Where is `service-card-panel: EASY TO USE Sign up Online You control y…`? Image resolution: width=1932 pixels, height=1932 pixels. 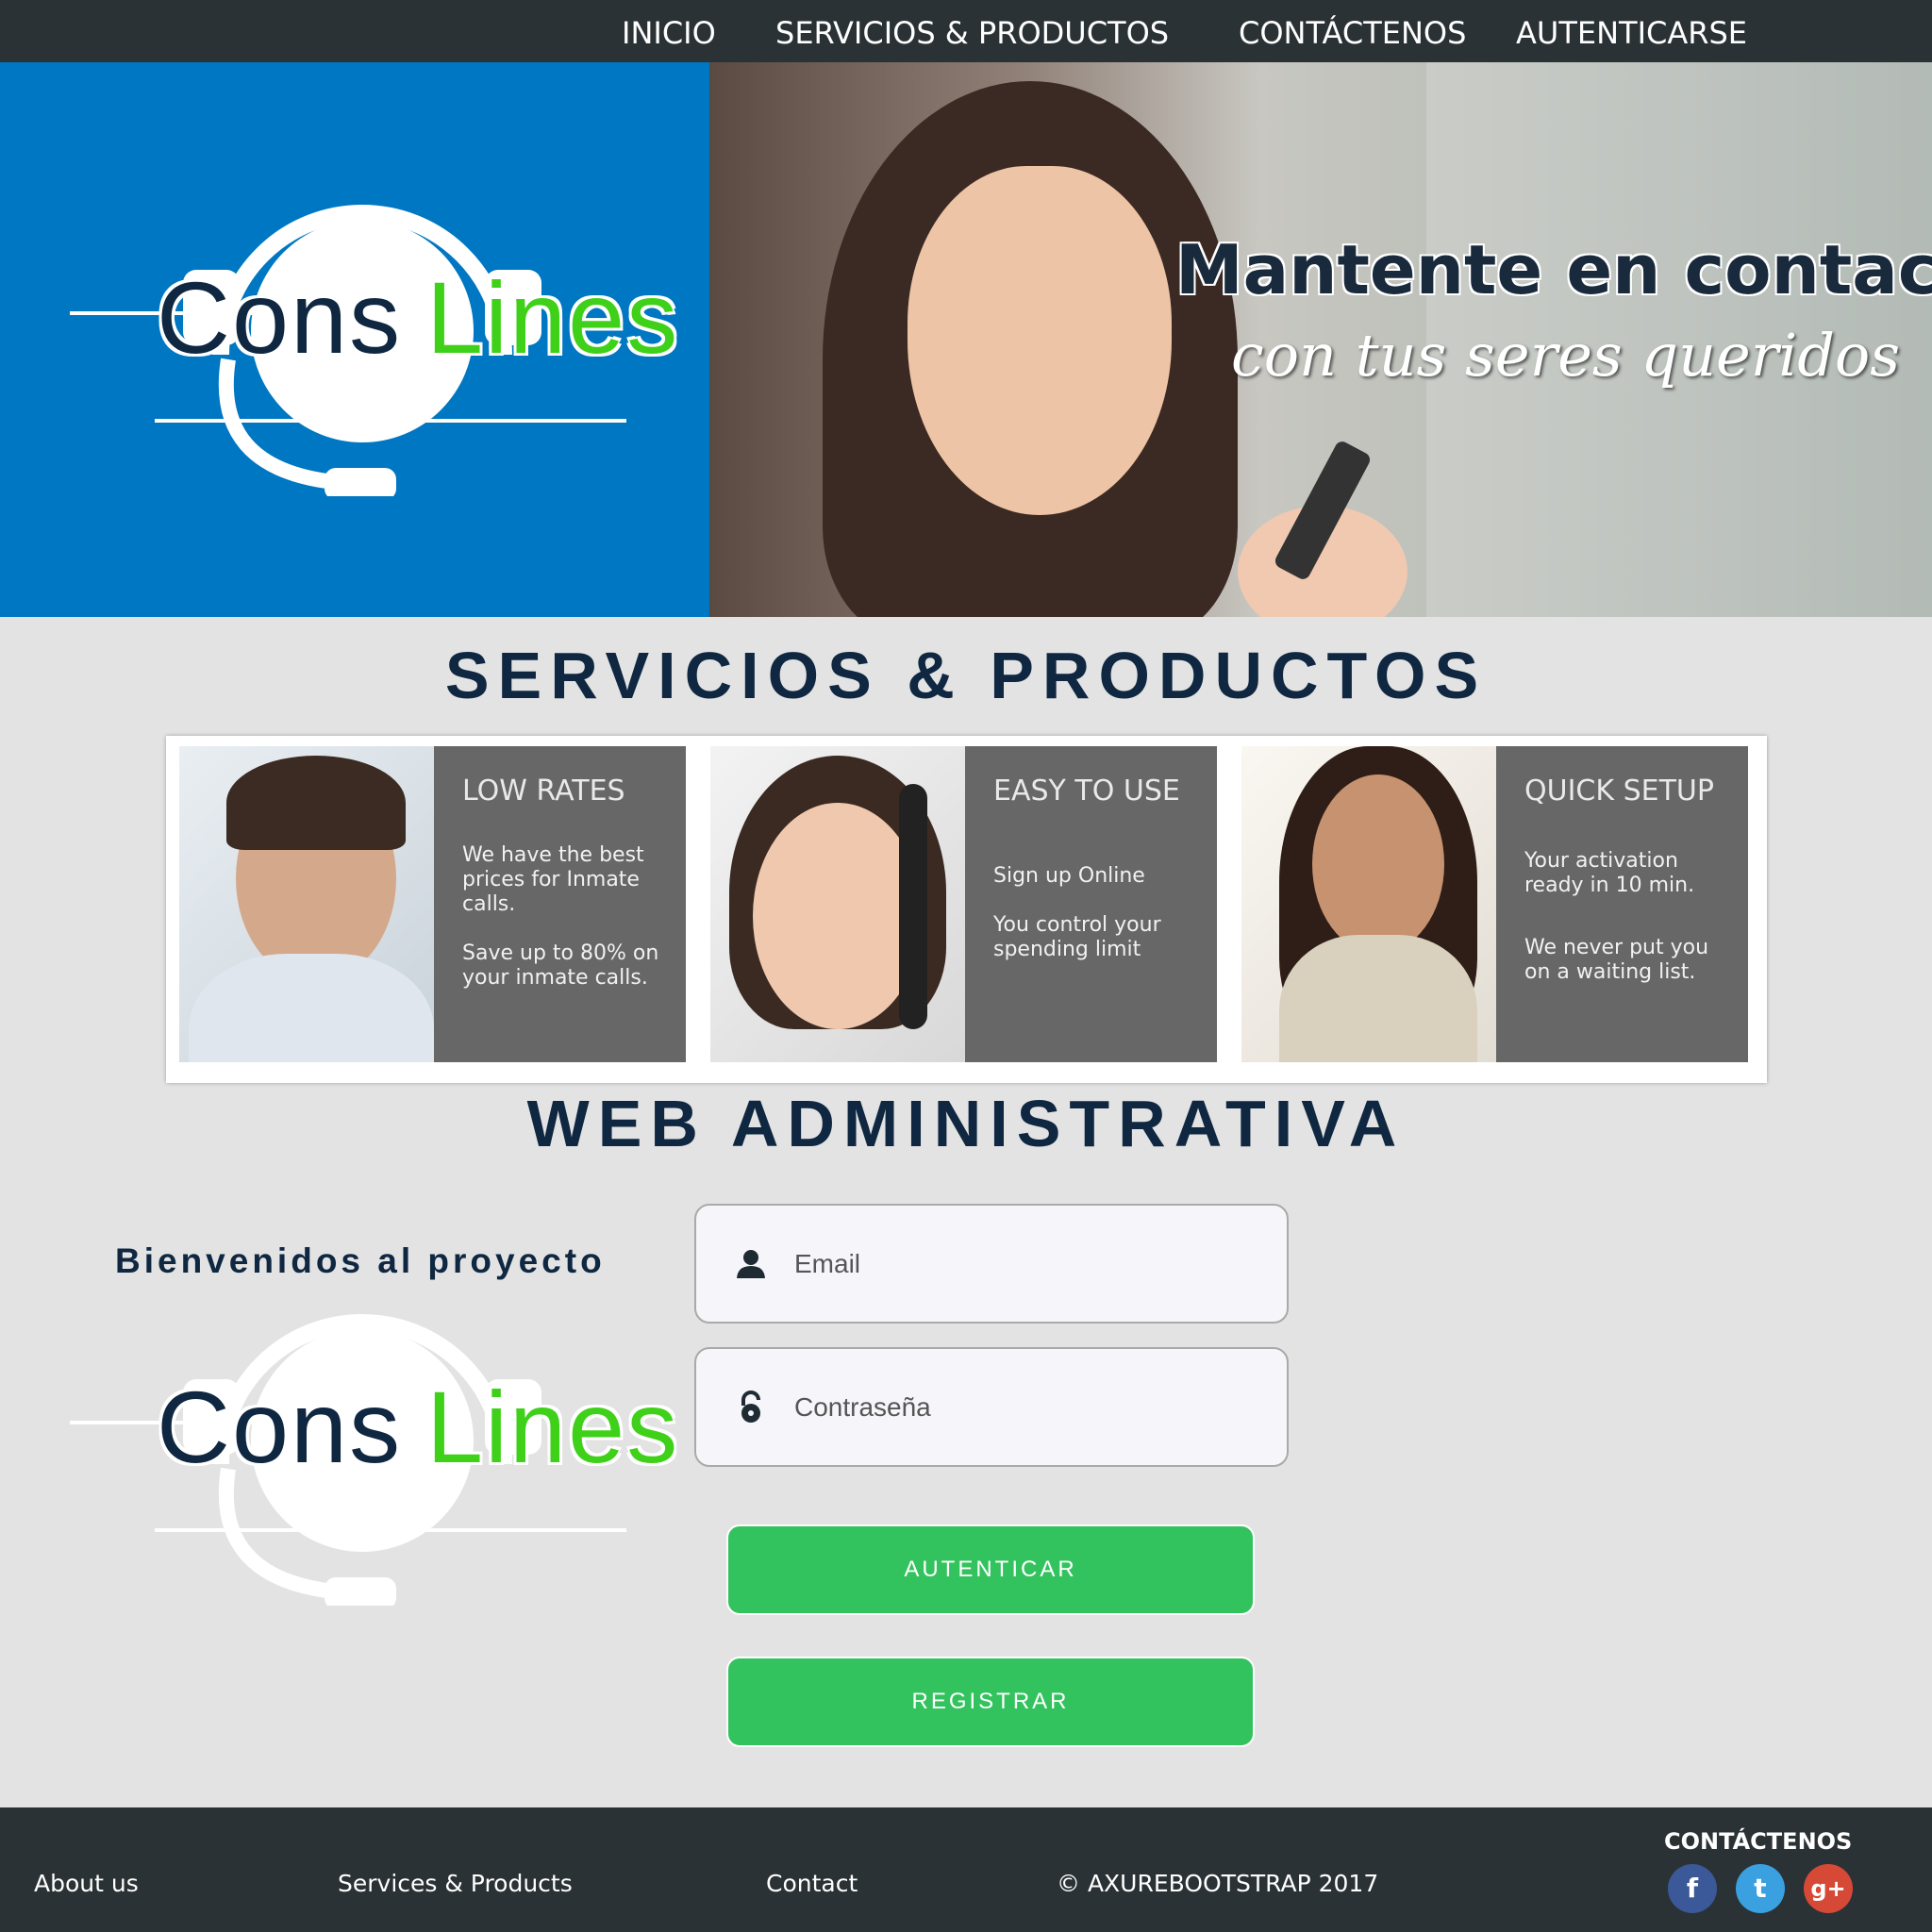
service-card-panel: EASY TO USE Sign up Online You control y… is located at coordinates (1091, 904).